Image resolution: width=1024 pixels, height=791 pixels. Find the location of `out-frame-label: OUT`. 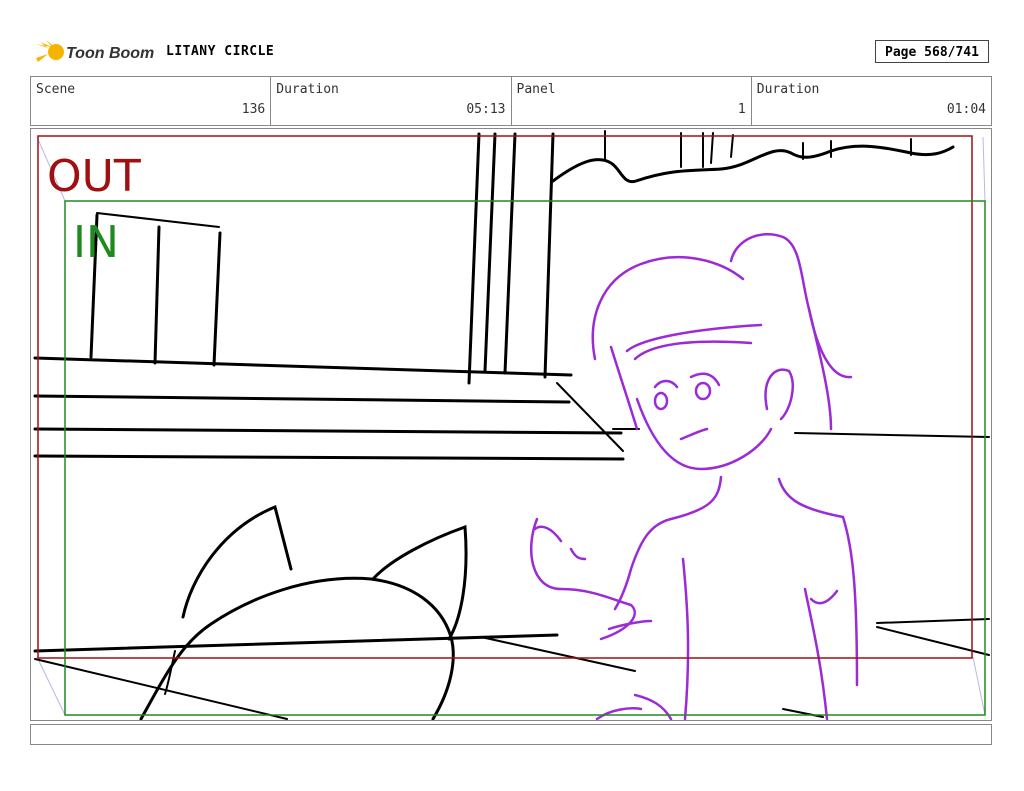

out-frame-label: OUT is located at coordinates (94, 176).